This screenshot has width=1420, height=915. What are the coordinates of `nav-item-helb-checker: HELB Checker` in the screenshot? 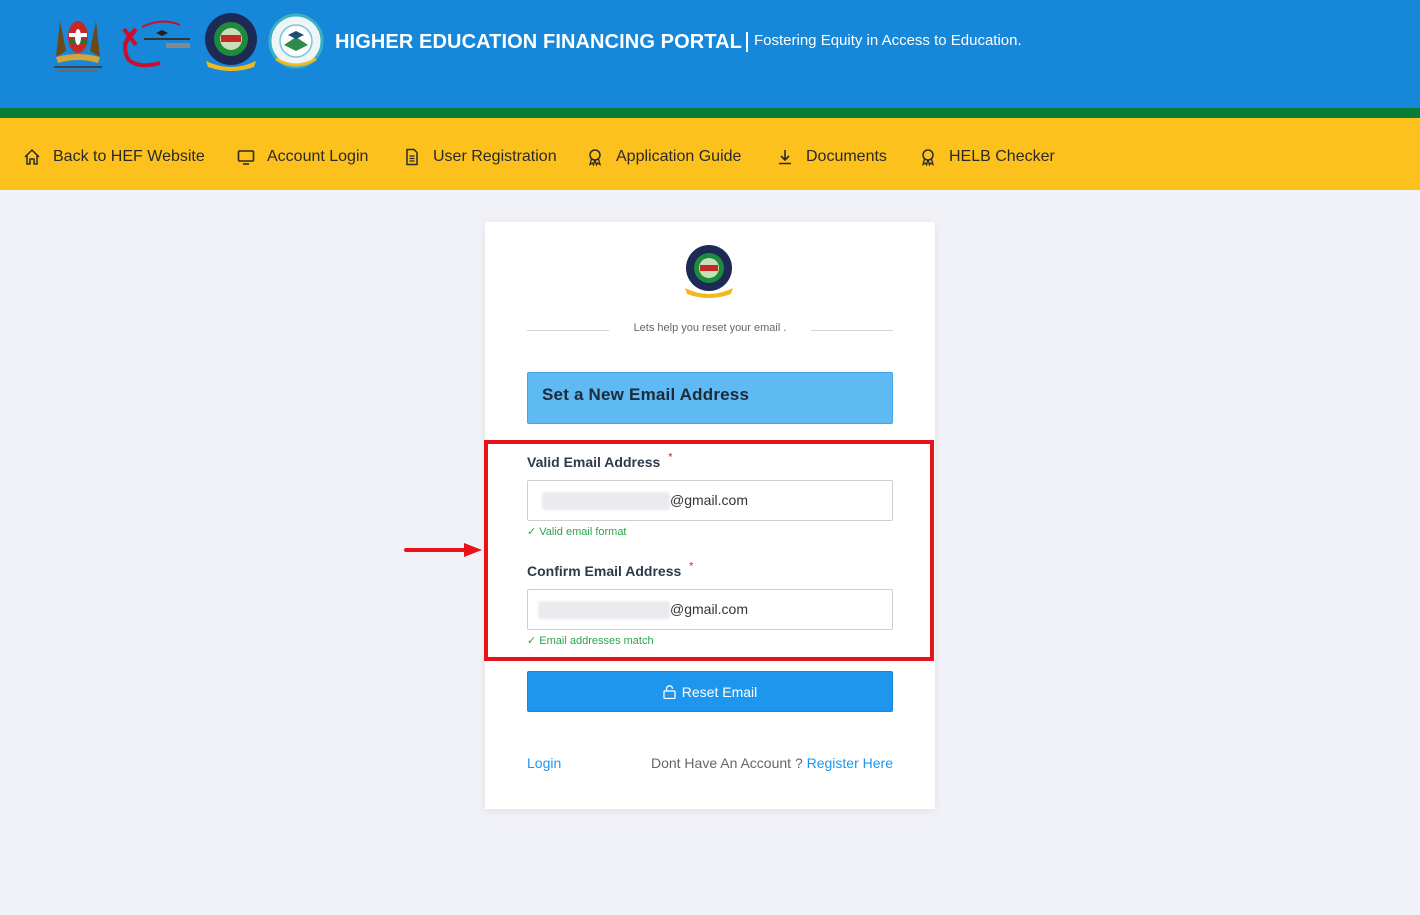 It's located at (987, 157).